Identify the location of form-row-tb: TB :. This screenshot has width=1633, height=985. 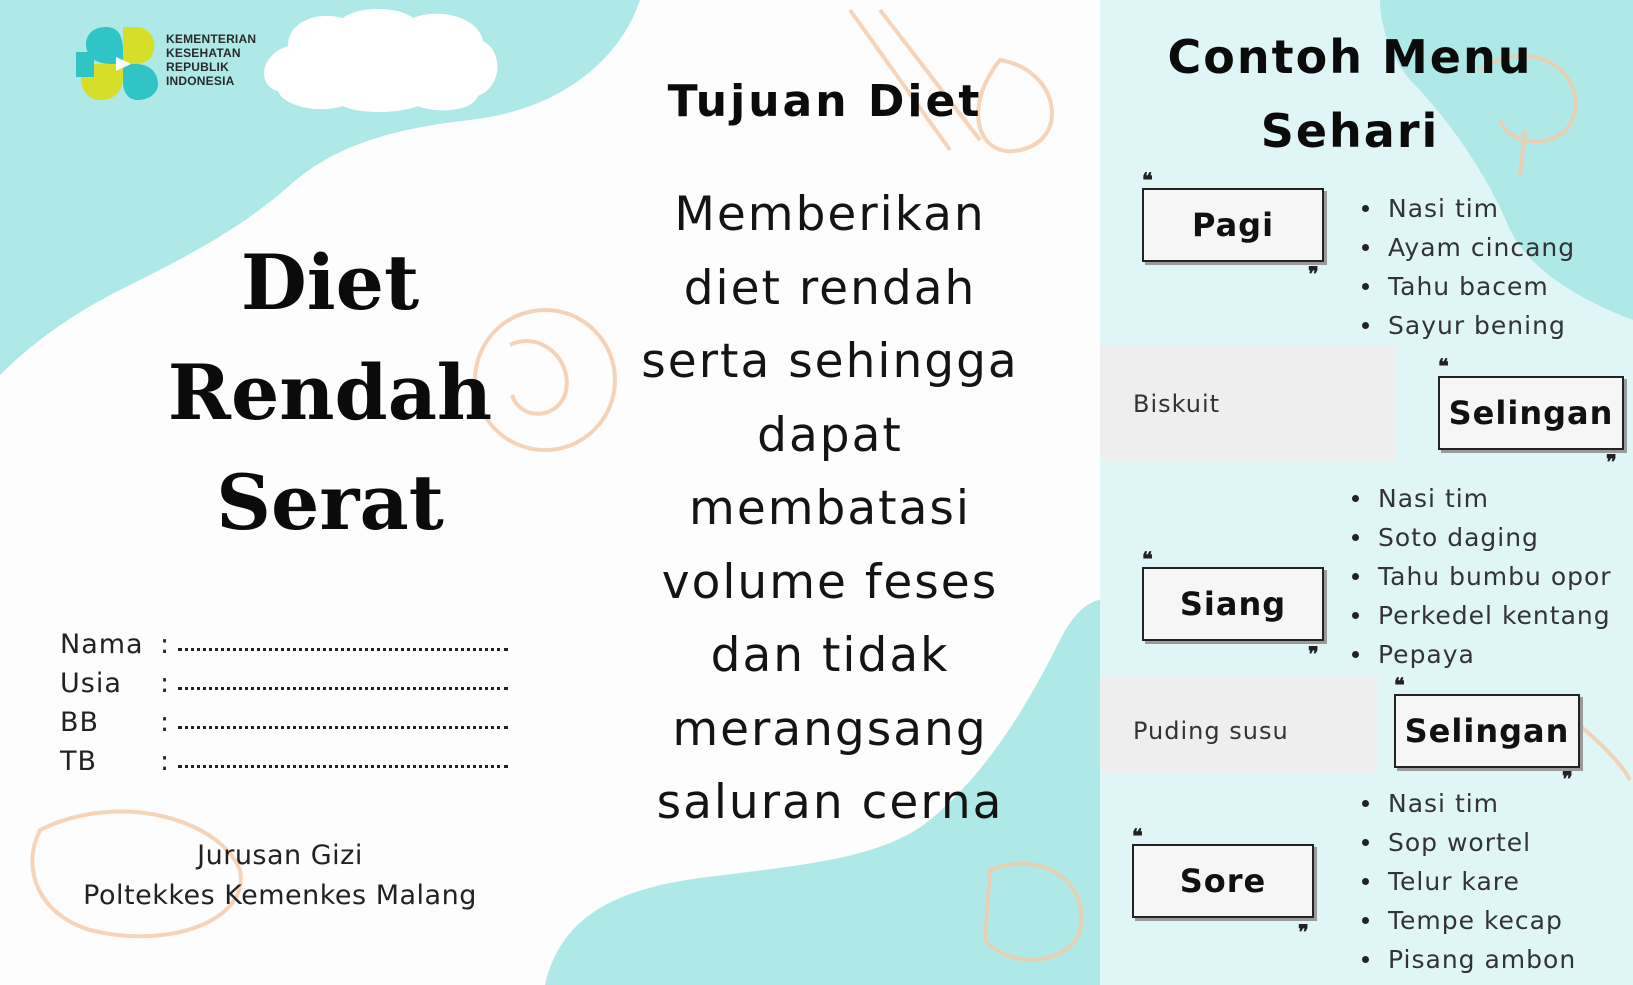
(285, 764).